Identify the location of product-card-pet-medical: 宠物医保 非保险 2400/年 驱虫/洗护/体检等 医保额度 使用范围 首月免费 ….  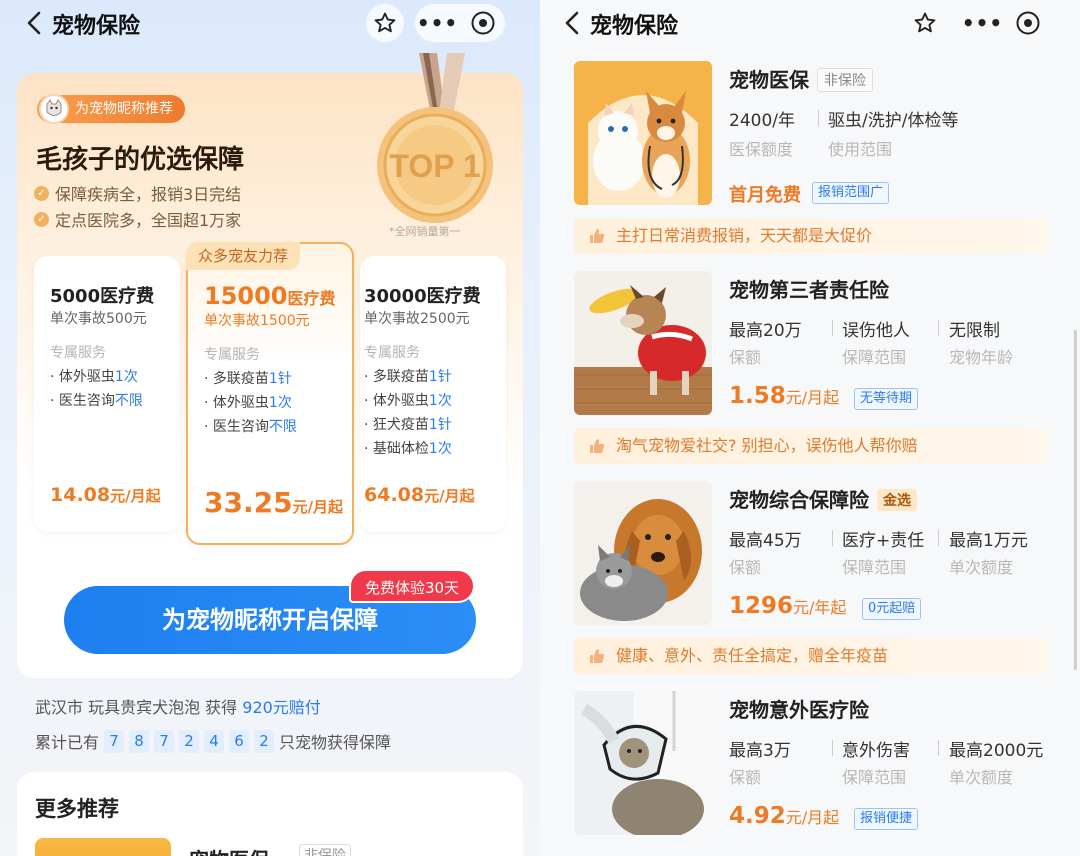
(811, 159).